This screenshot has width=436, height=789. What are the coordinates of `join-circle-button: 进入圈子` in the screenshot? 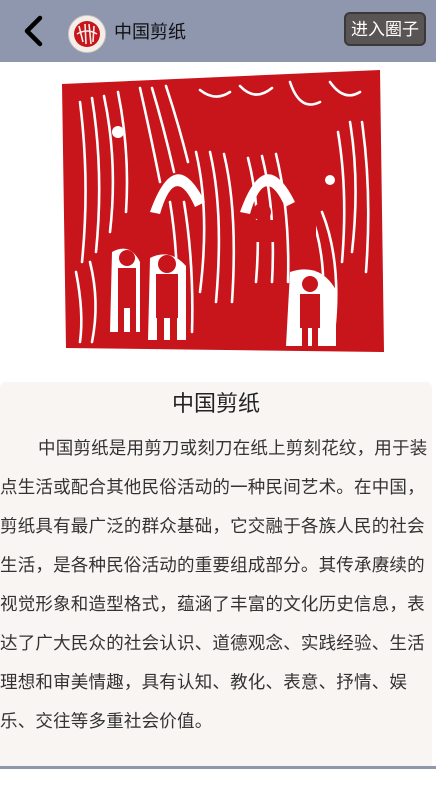 It's located at (385, 29).